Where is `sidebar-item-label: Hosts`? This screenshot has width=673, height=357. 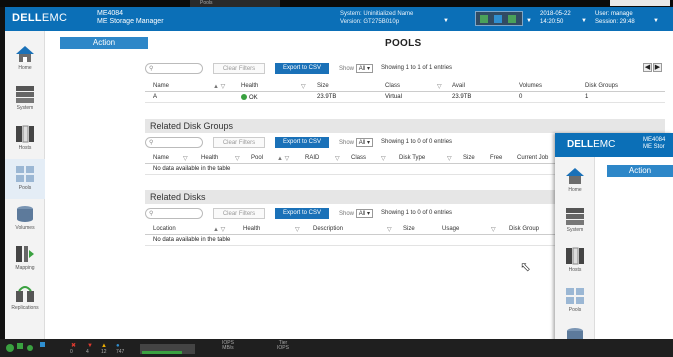
sidebar-item-label: Hosts is located at coordinates (25, 148).